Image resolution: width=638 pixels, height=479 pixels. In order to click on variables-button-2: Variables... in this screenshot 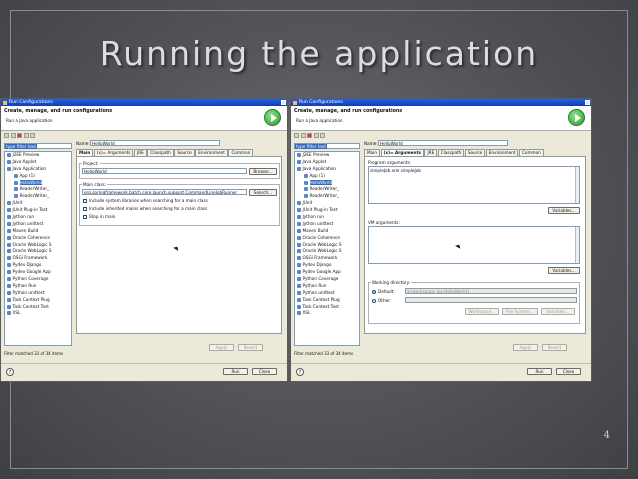, I will do `click(558, 311)`.